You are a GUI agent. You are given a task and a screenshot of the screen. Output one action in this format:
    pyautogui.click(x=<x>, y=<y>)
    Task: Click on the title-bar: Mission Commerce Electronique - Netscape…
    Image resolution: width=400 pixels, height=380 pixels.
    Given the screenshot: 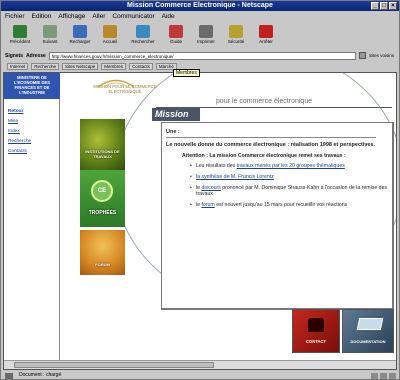 What is the action you would take?
    pyautogui.click(x=200, y=6)
    